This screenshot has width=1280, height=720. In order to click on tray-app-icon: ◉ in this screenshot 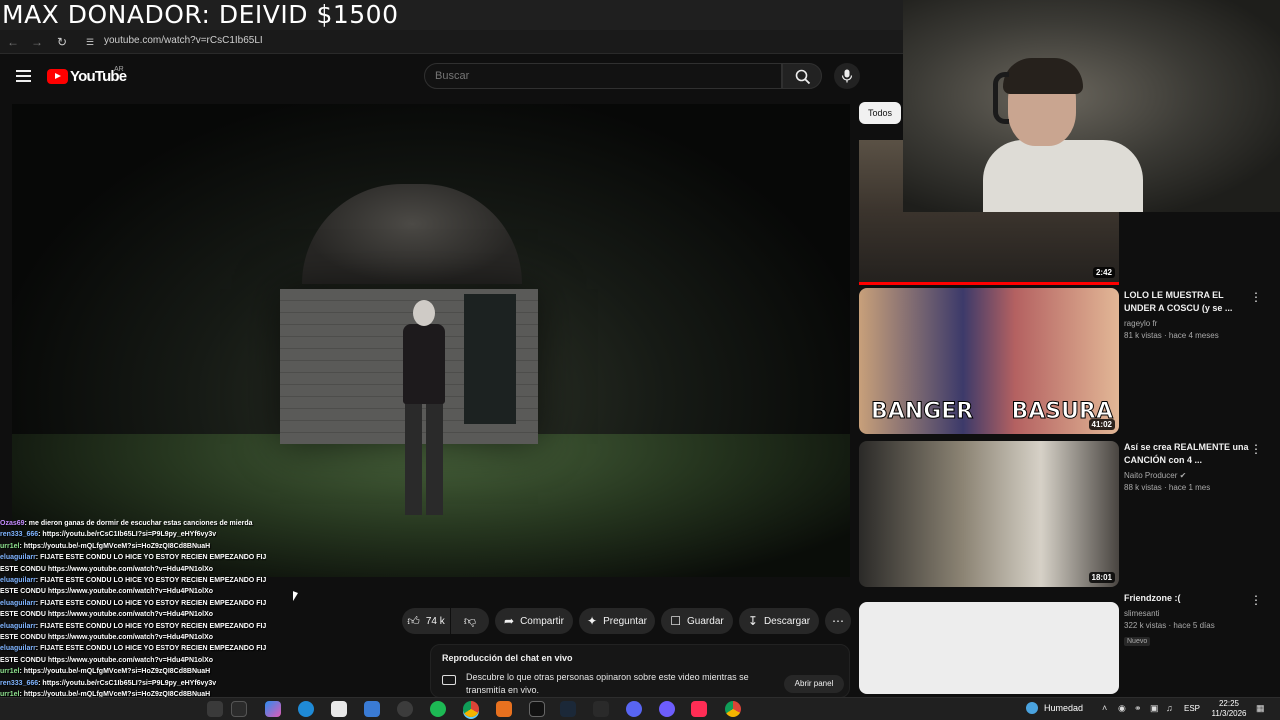, I will do `click(1122, 708)`.